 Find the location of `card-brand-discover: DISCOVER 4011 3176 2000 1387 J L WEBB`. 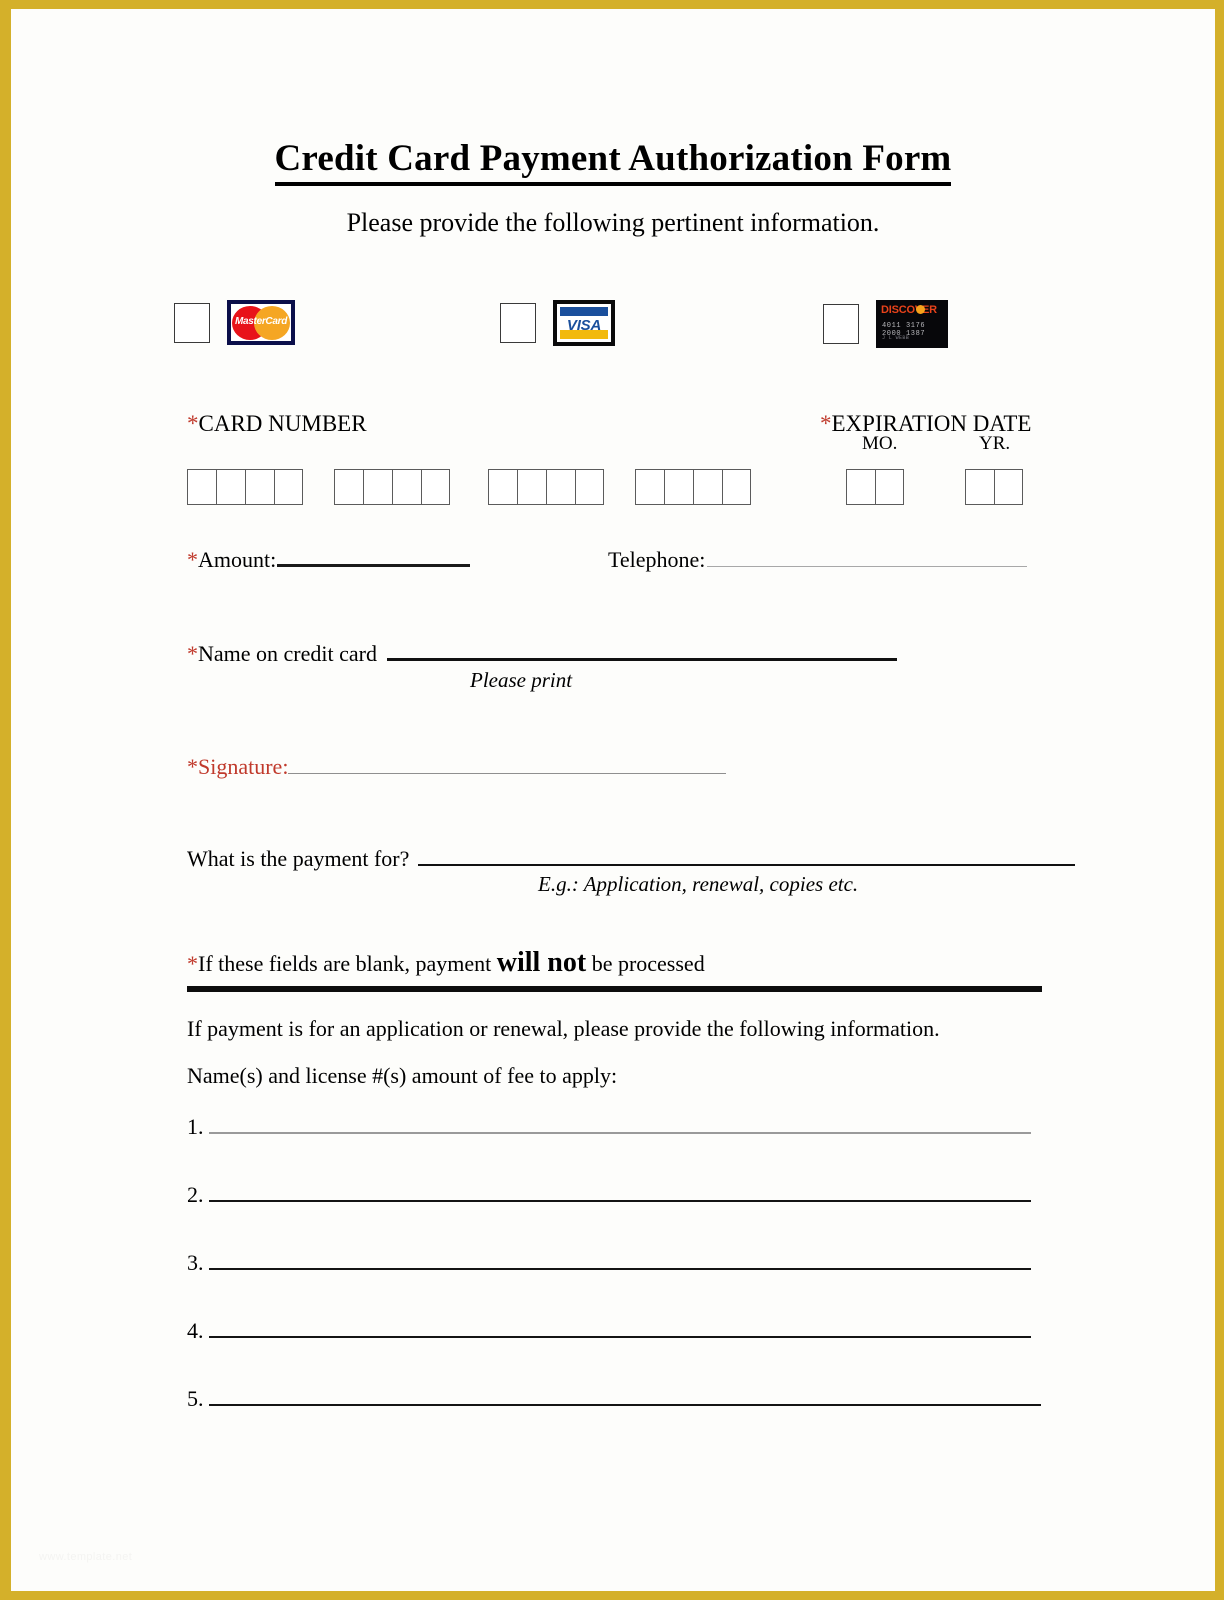

card-brand-discover: DISCOVER 4011 3176 2000 1387 J L WEBB is located at coordinates (885, 324).